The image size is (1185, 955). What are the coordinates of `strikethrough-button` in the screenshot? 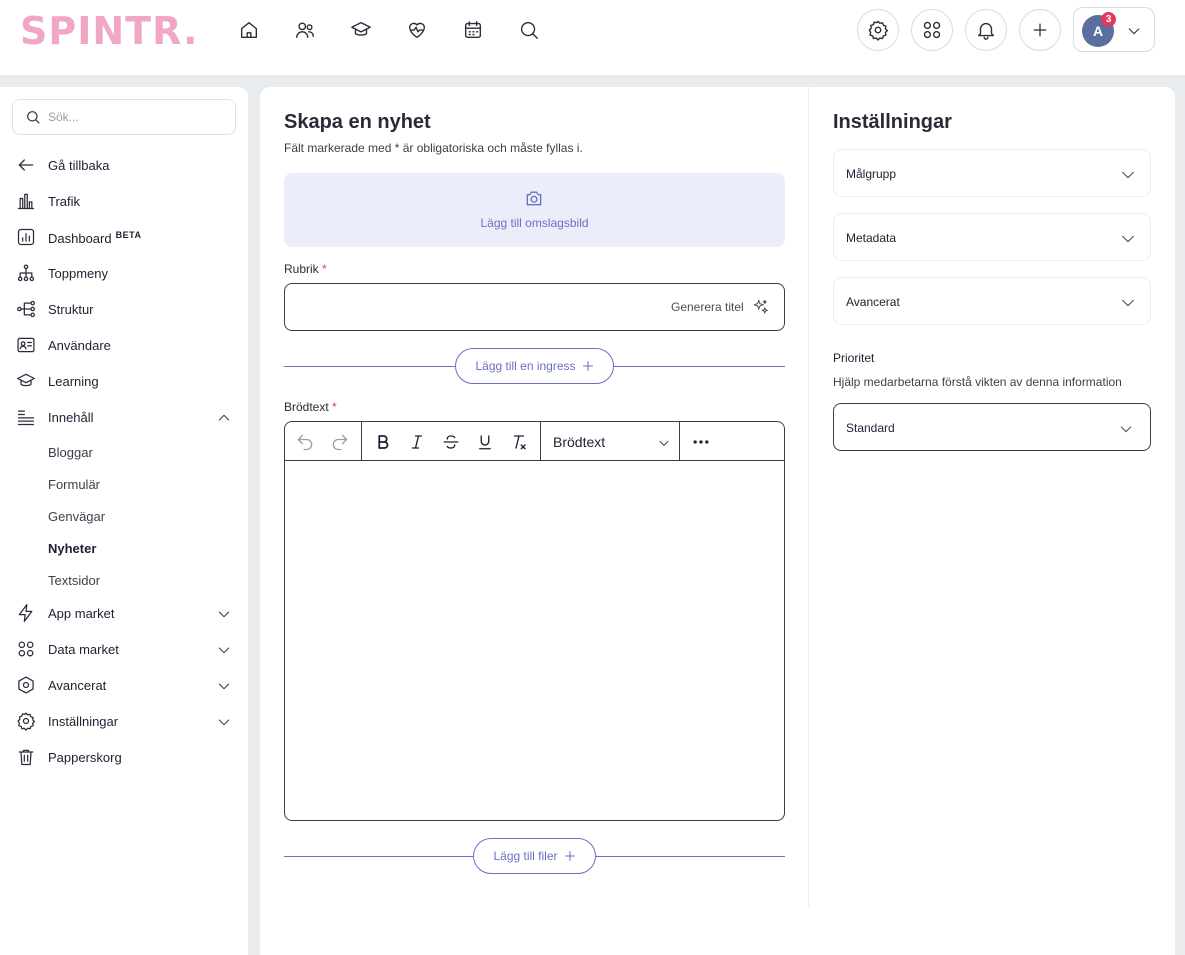 It's located at (451, 442).